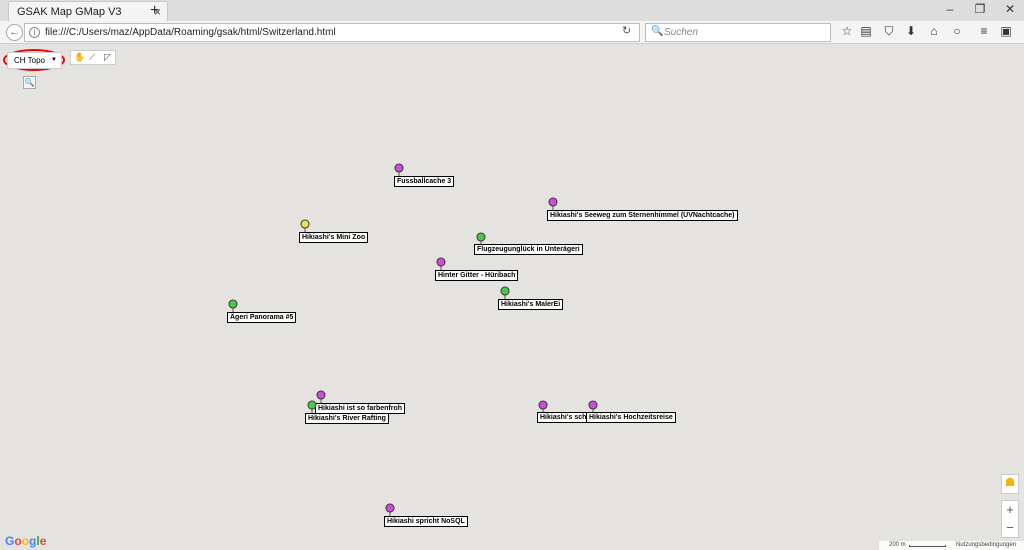  Describe the element at coordinates (626, 30) in the screenshot. I see `reload-icon: ↻` at that location.